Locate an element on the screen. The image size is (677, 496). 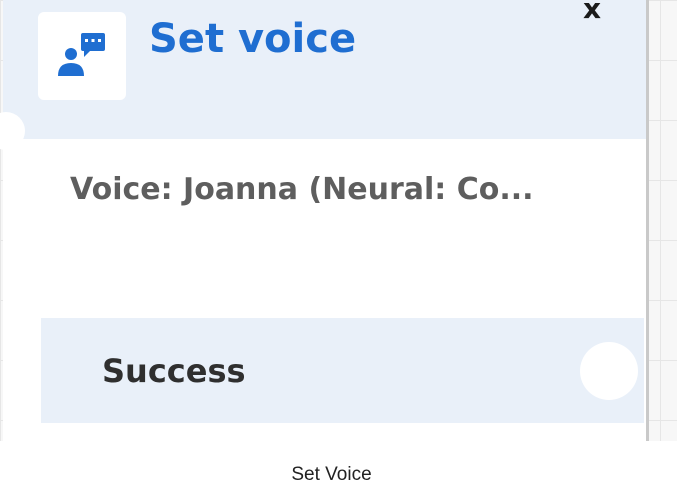
block-icon-tile is located at coordinates (82, 56).